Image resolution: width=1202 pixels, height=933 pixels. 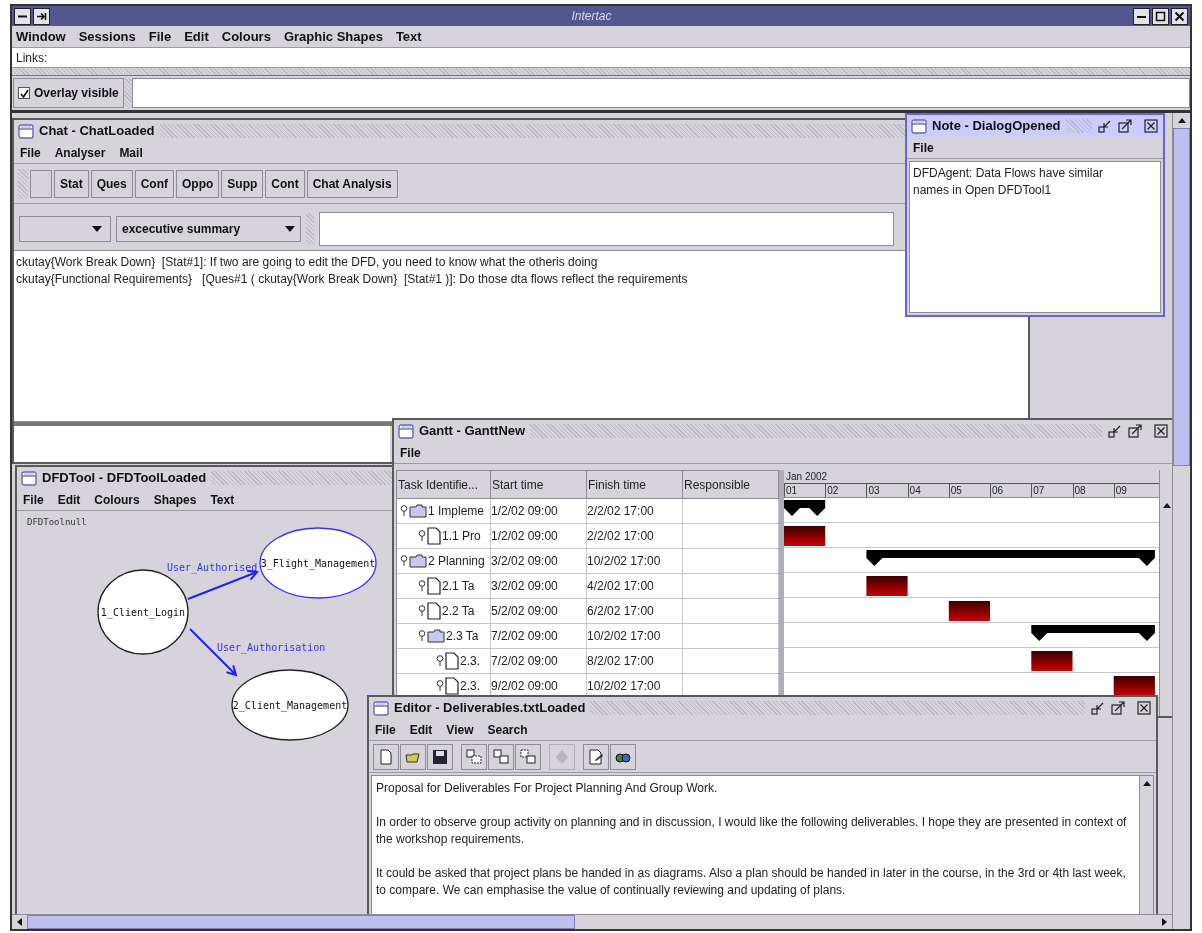 I want to click on toolbar-button: Stat, so click(x=71, y=183).